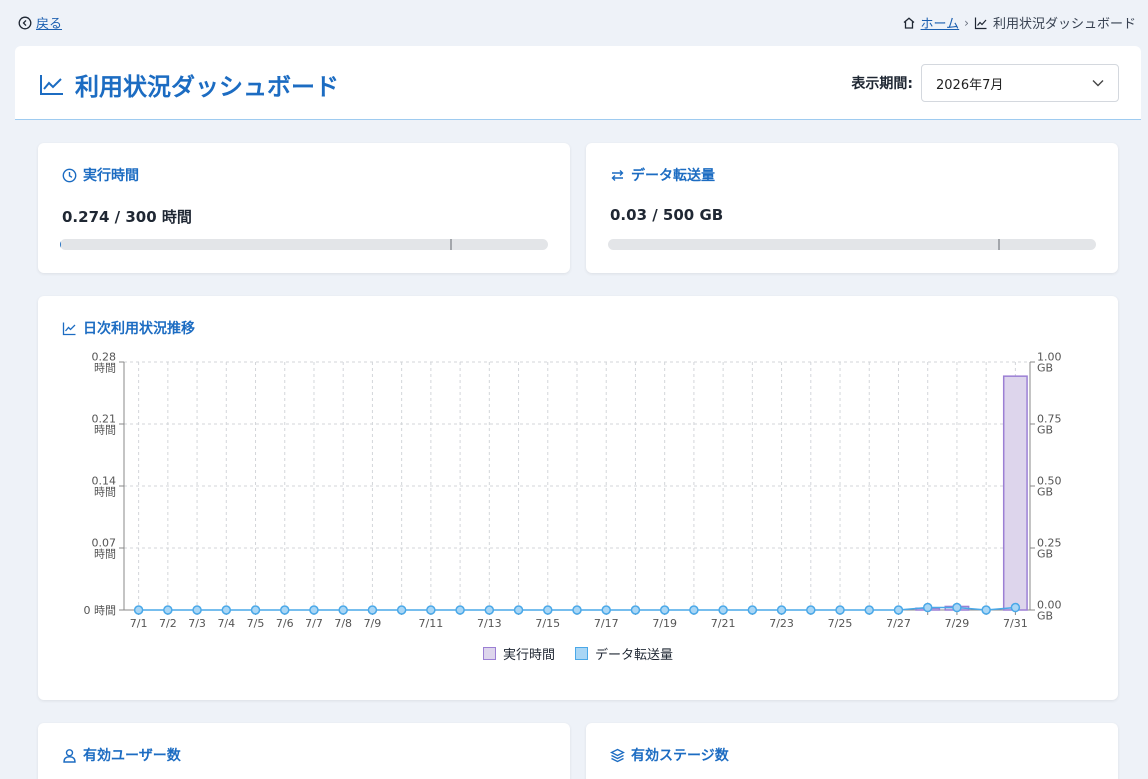 The width and height of the screenshot is (1148, 779). I want to click on top-bar: 戻る ホーム › 利用状況ダッシュボード, so click(574, 22).